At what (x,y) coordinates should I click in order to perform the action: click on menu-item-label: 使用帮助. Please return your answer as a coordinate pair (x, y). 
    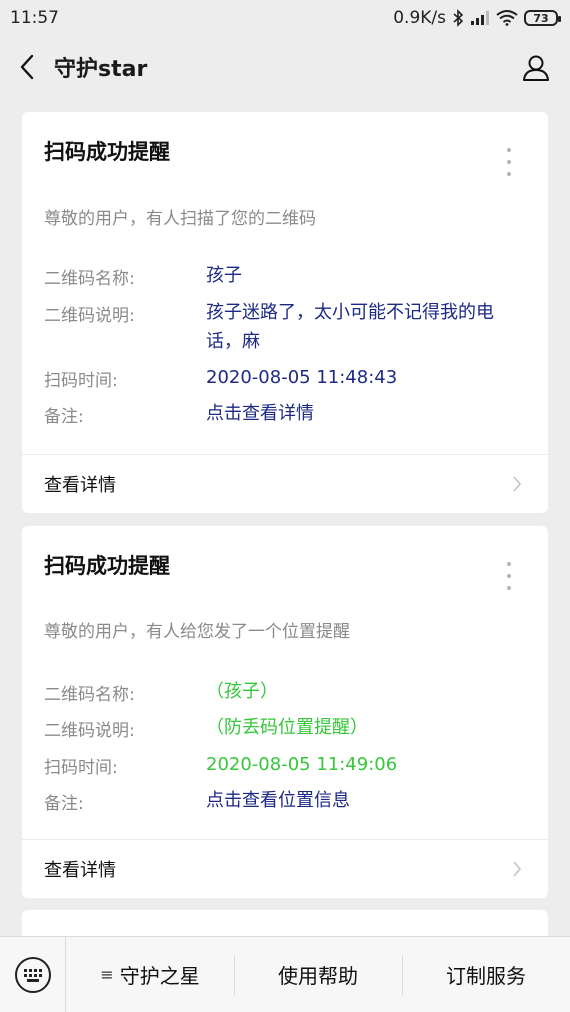
    Looking at the image, I should click on (318, 976).